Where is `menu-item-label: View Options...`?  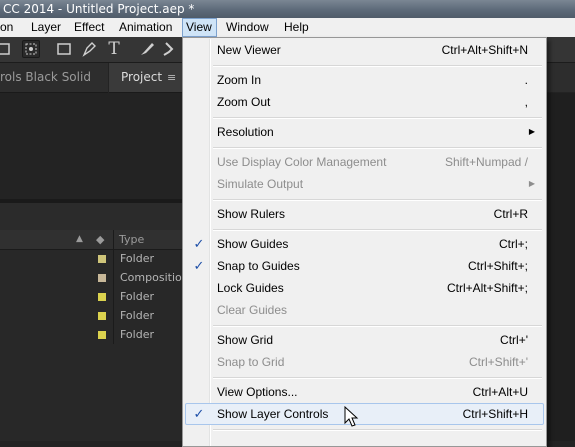 menu-item-label: View Options... is located at coordinates (257, 392).